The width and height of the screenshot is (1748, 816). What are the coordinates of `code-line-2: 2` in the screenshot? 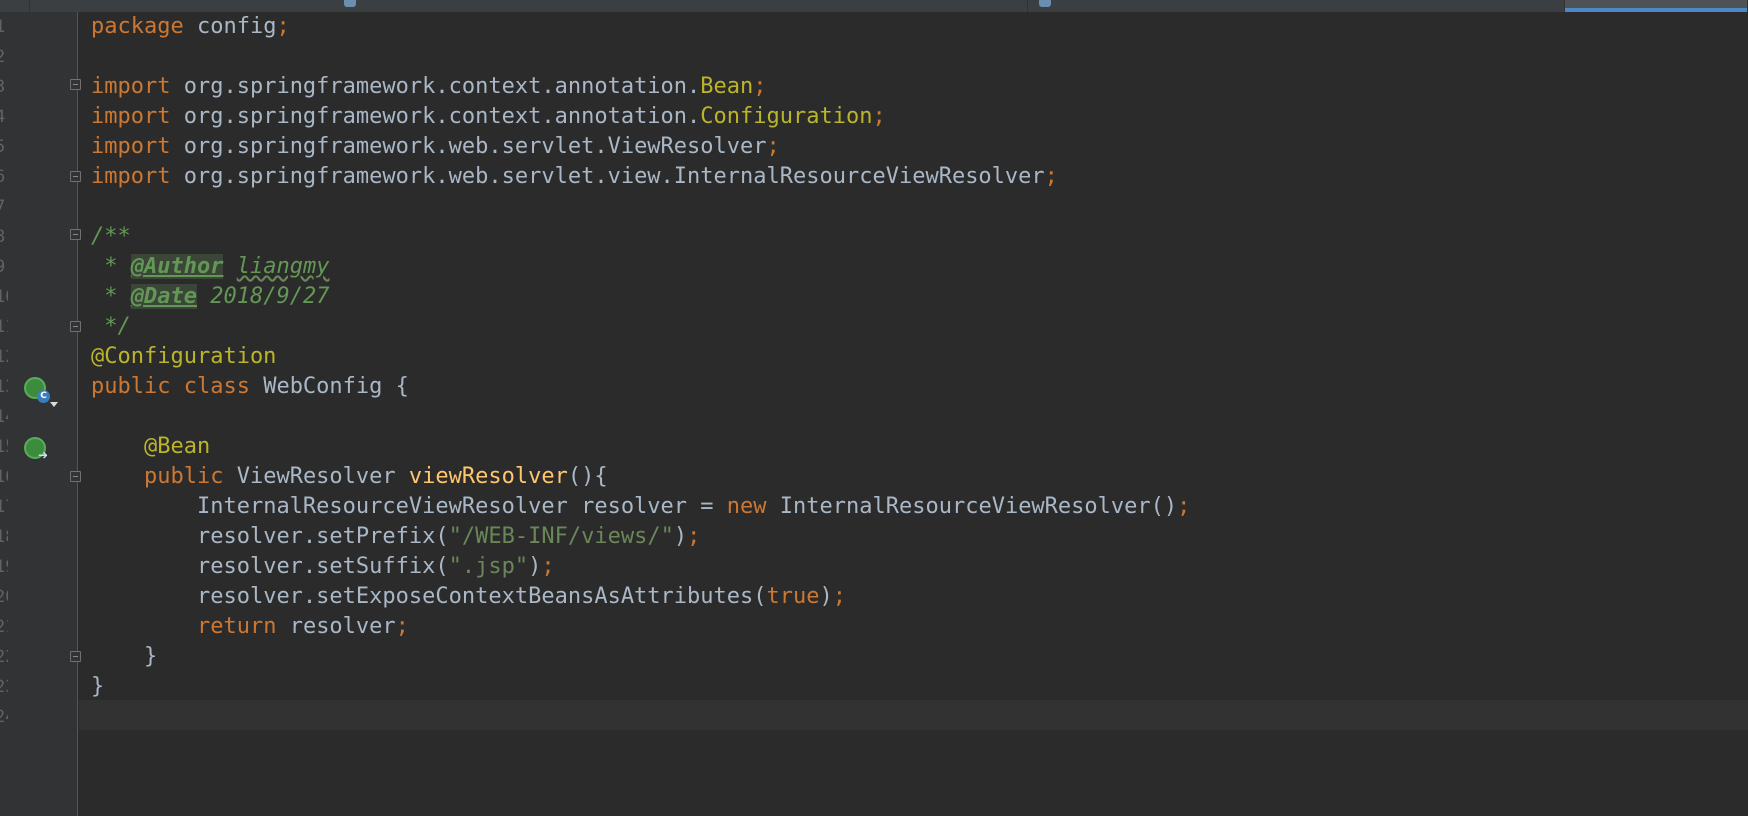 It's located at (874, 57).